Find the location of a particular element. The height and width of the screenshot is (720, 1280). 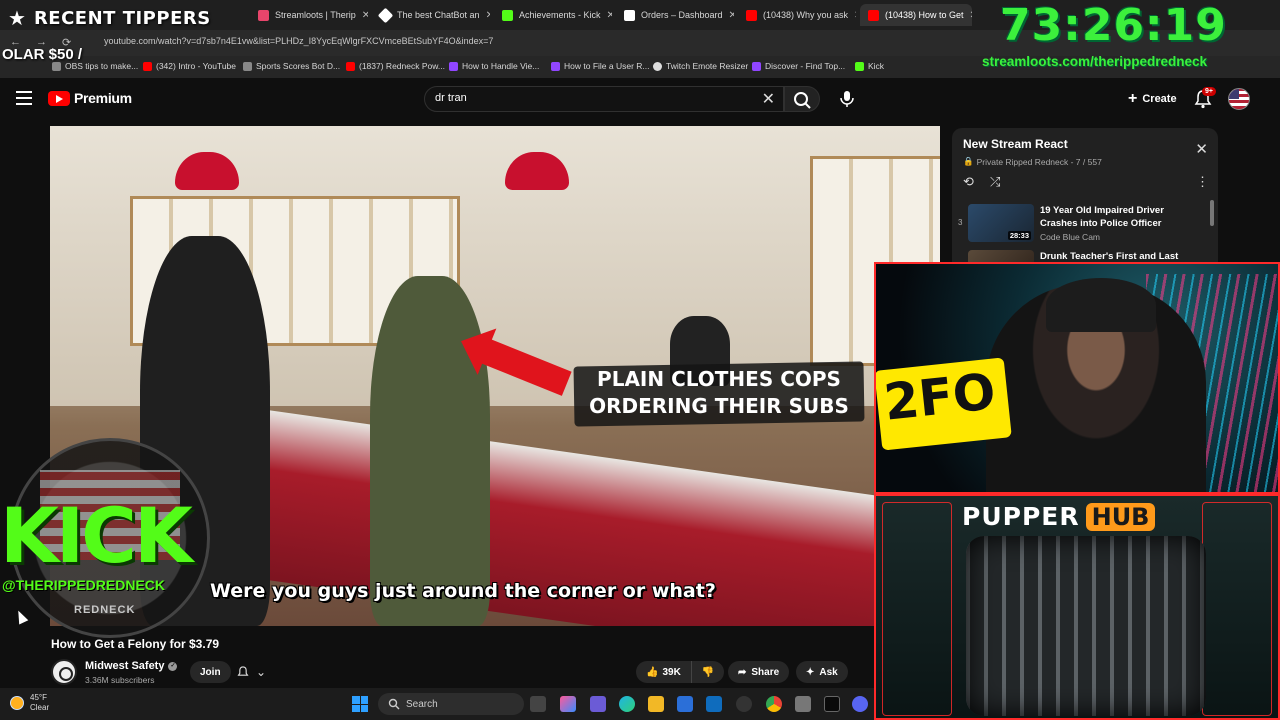

store-icon is located at coordinates (685, 704).